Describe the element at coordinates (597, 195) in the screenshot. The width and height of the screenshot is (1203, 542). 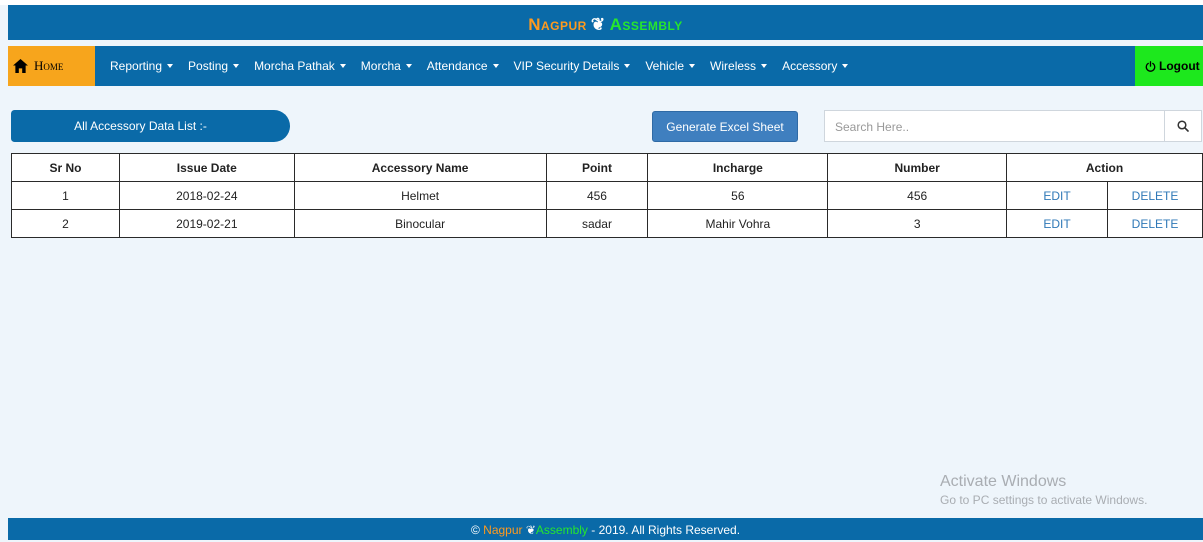
I see `cell-point: 456` at that location.